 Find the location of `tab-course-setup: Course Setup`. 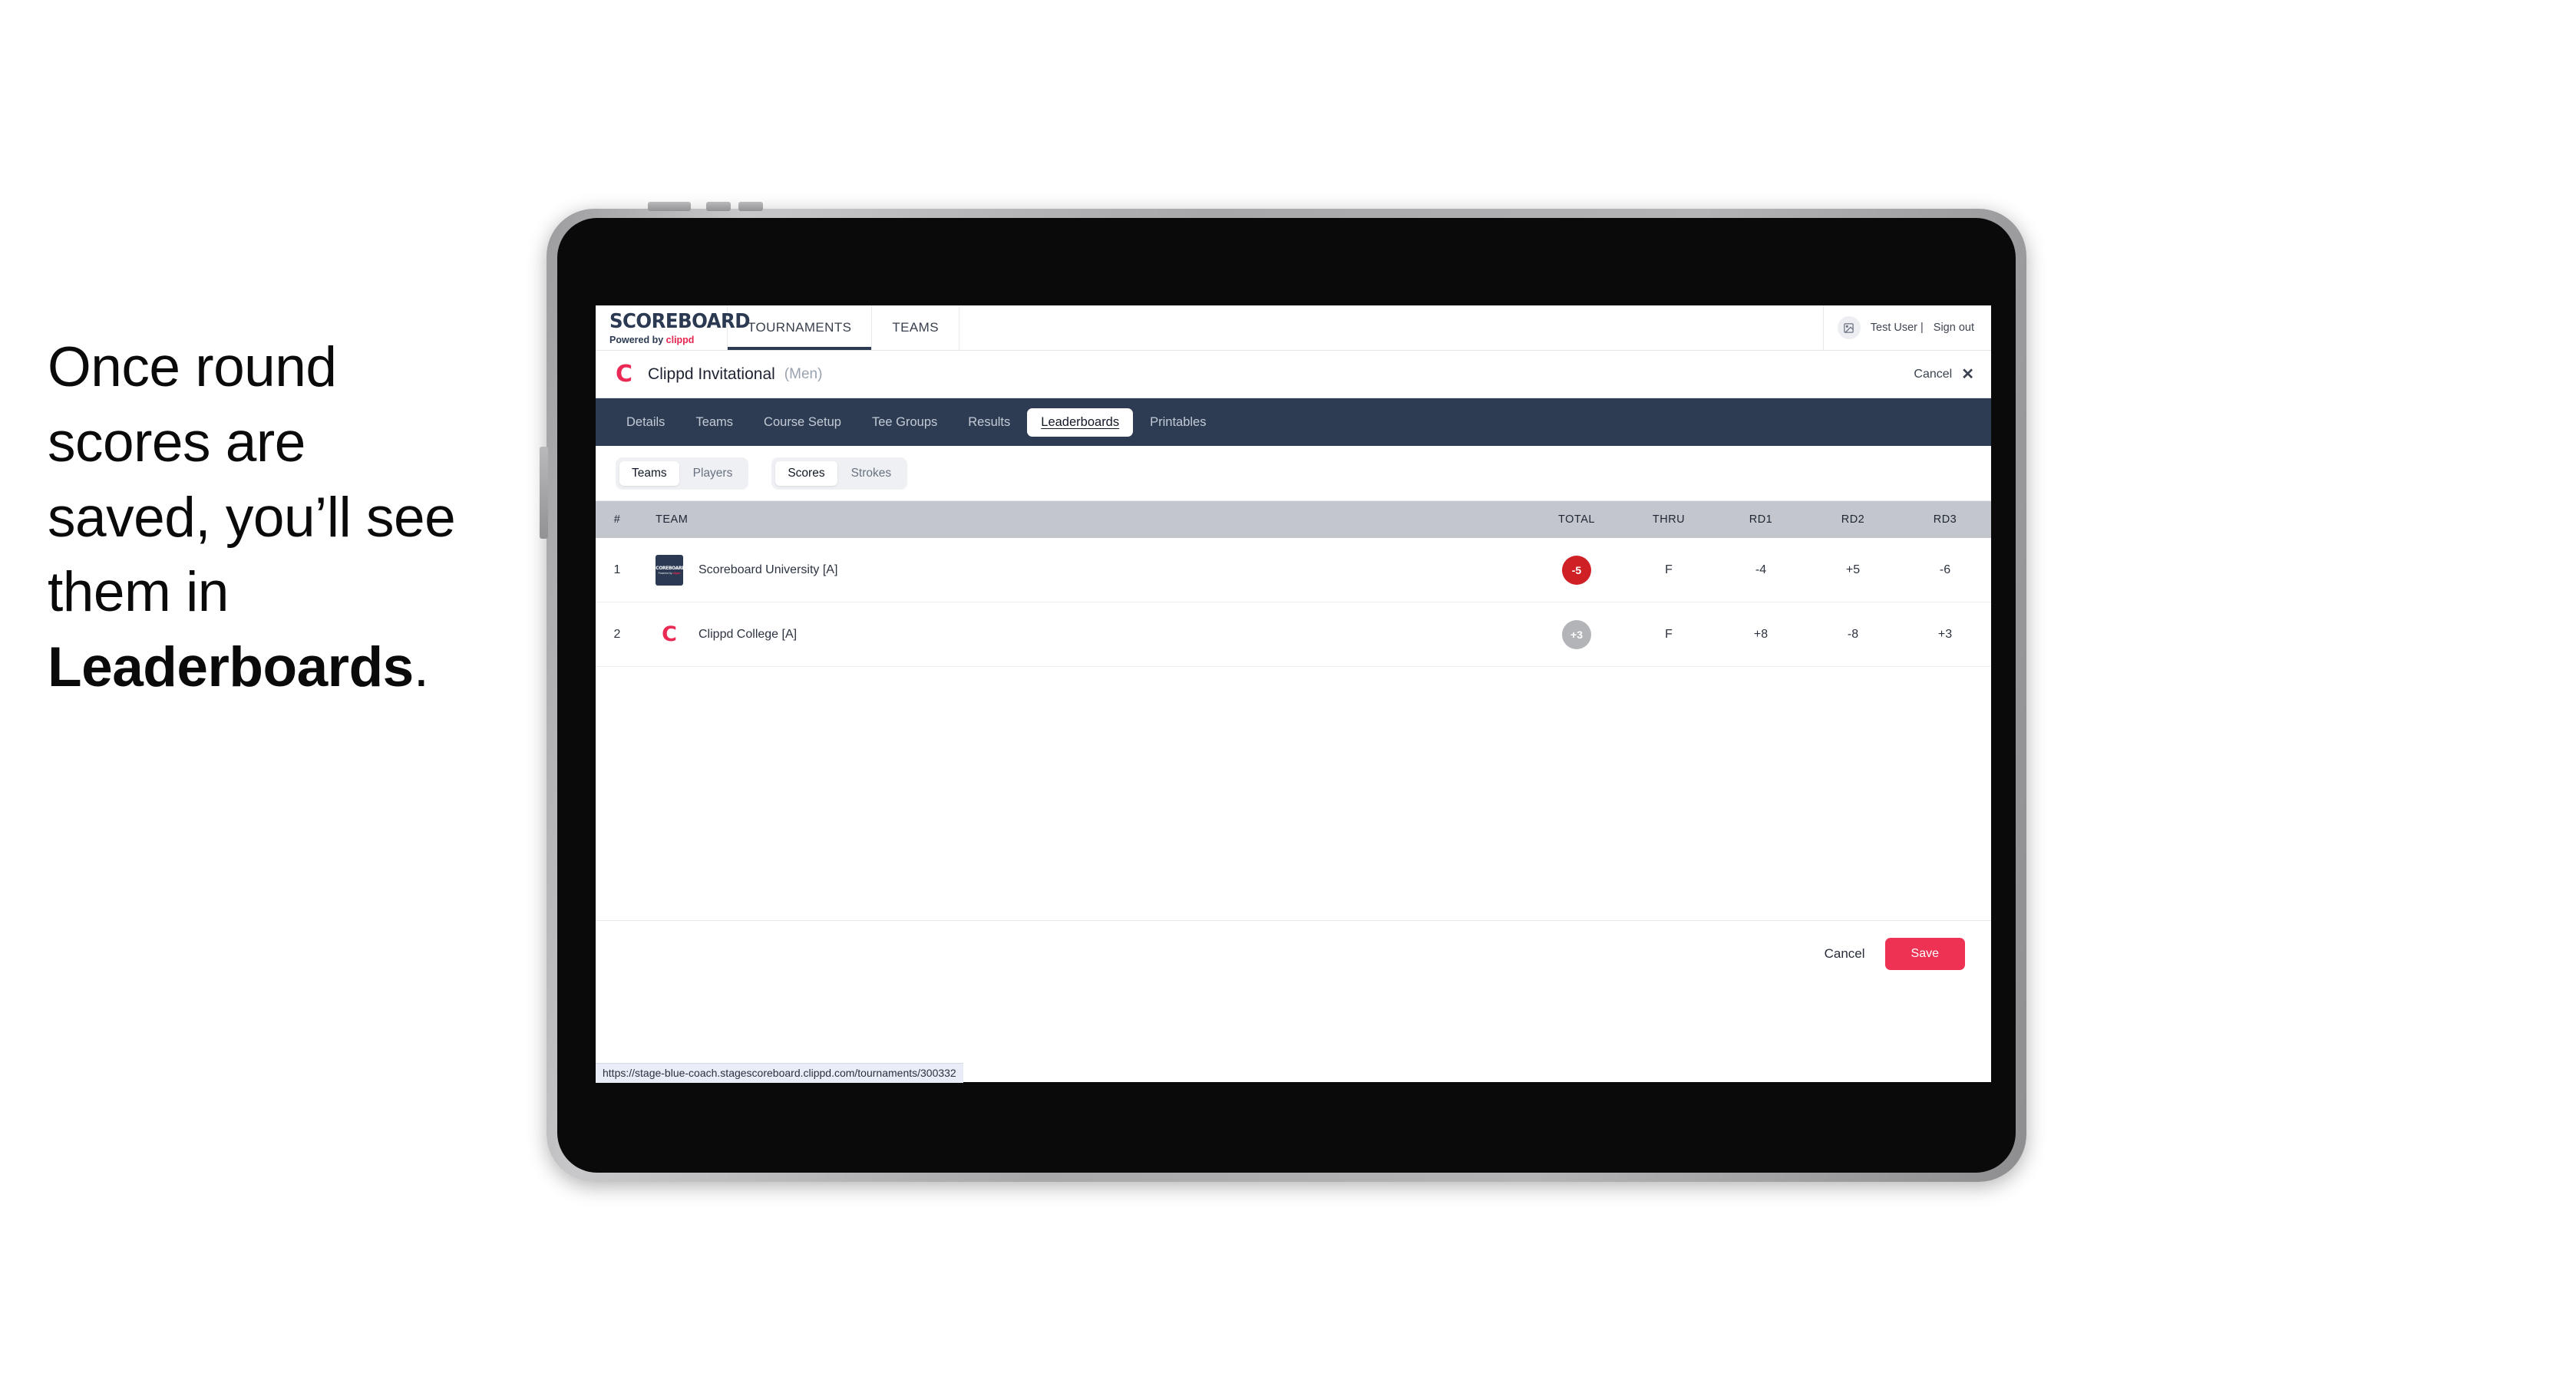

tab-course-setup: Course Setup is located at coordinates (803, 422).